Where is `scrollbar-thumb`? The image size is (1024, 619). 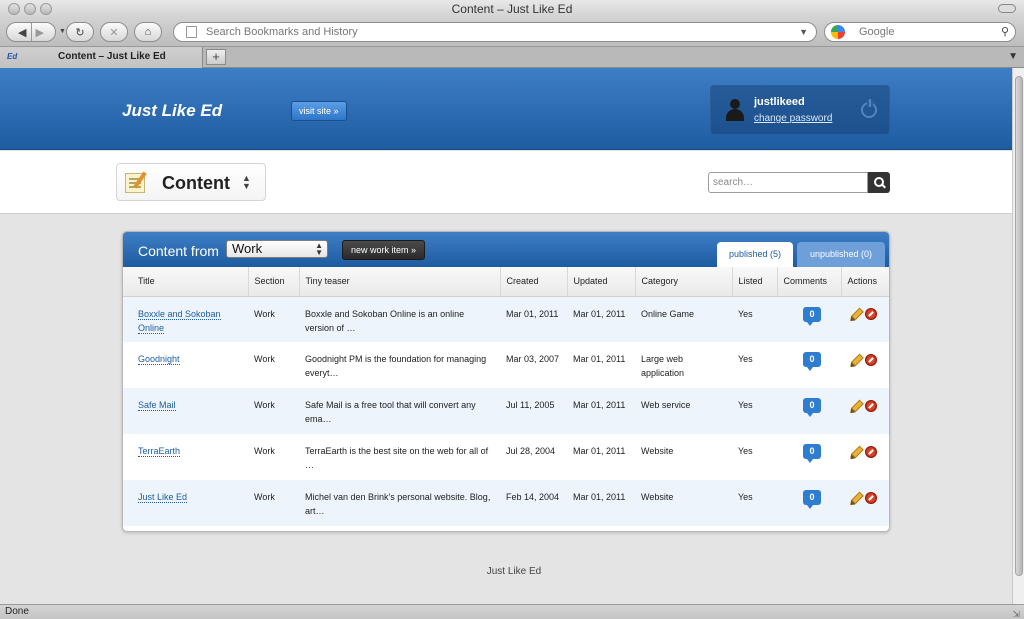 scrollbar-thumb is located at coordinates (1019, 326).